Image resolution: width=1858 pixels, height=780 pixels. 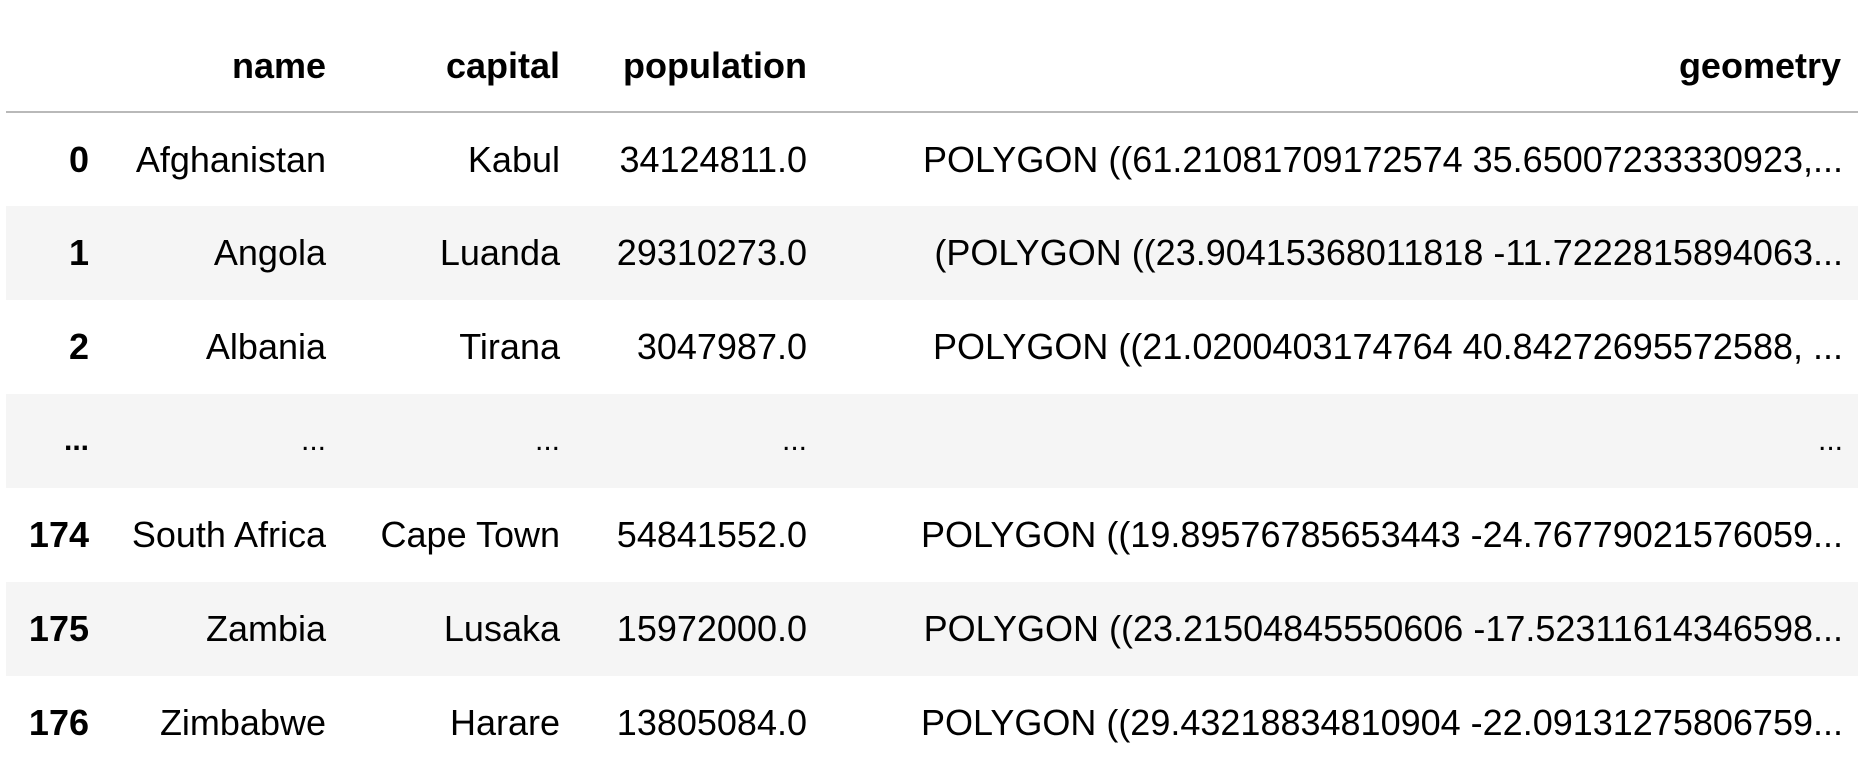 I want to click on cell-population: 15972000.0, so click(x=711, y=628).